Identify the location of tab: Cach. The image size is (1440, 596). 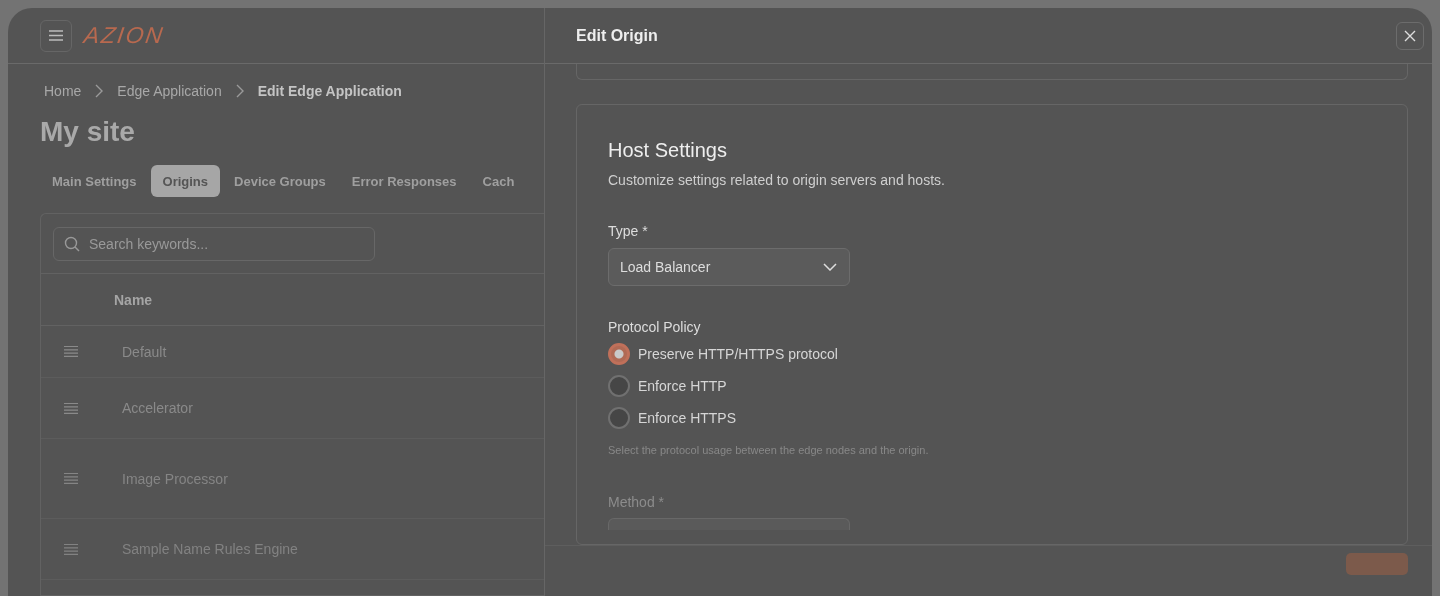
(498, 181).